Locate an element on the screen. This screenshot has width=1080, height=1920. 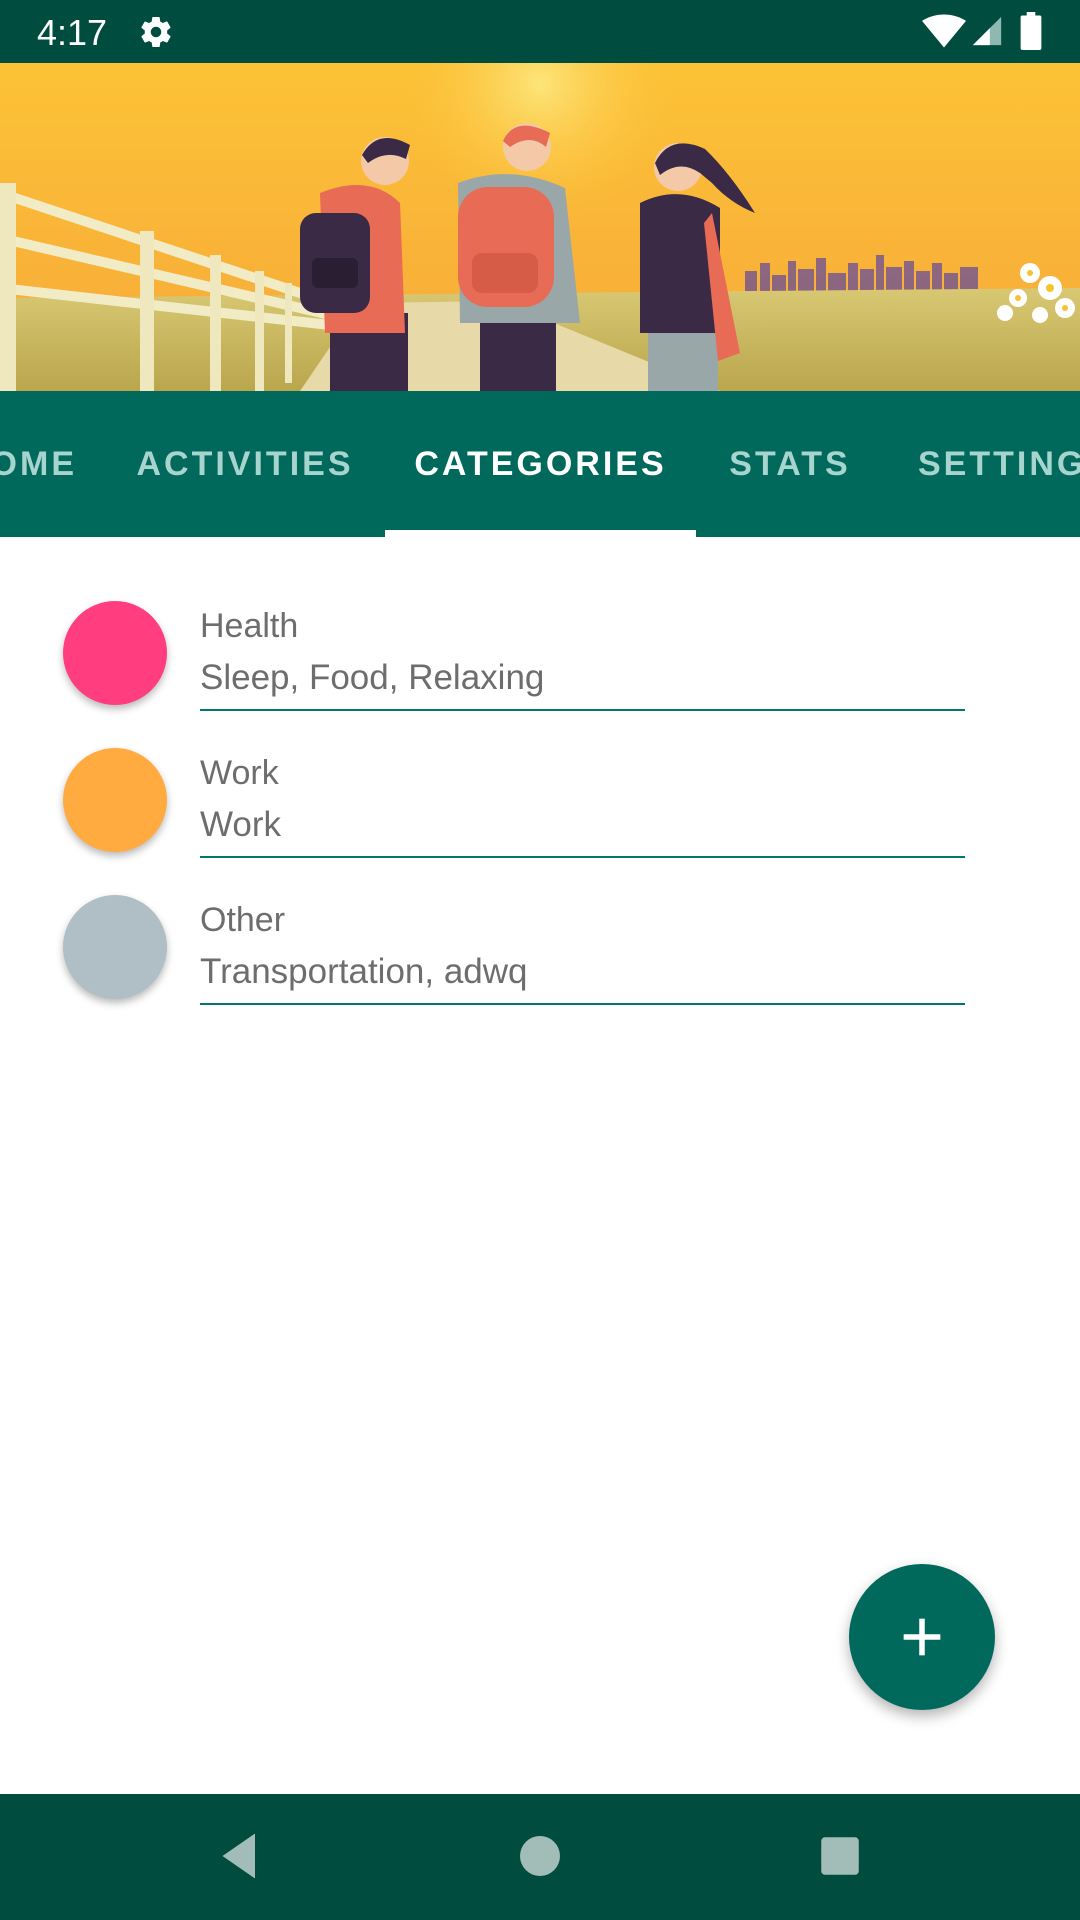
category-name: Work is located at coordinates (239, 773).